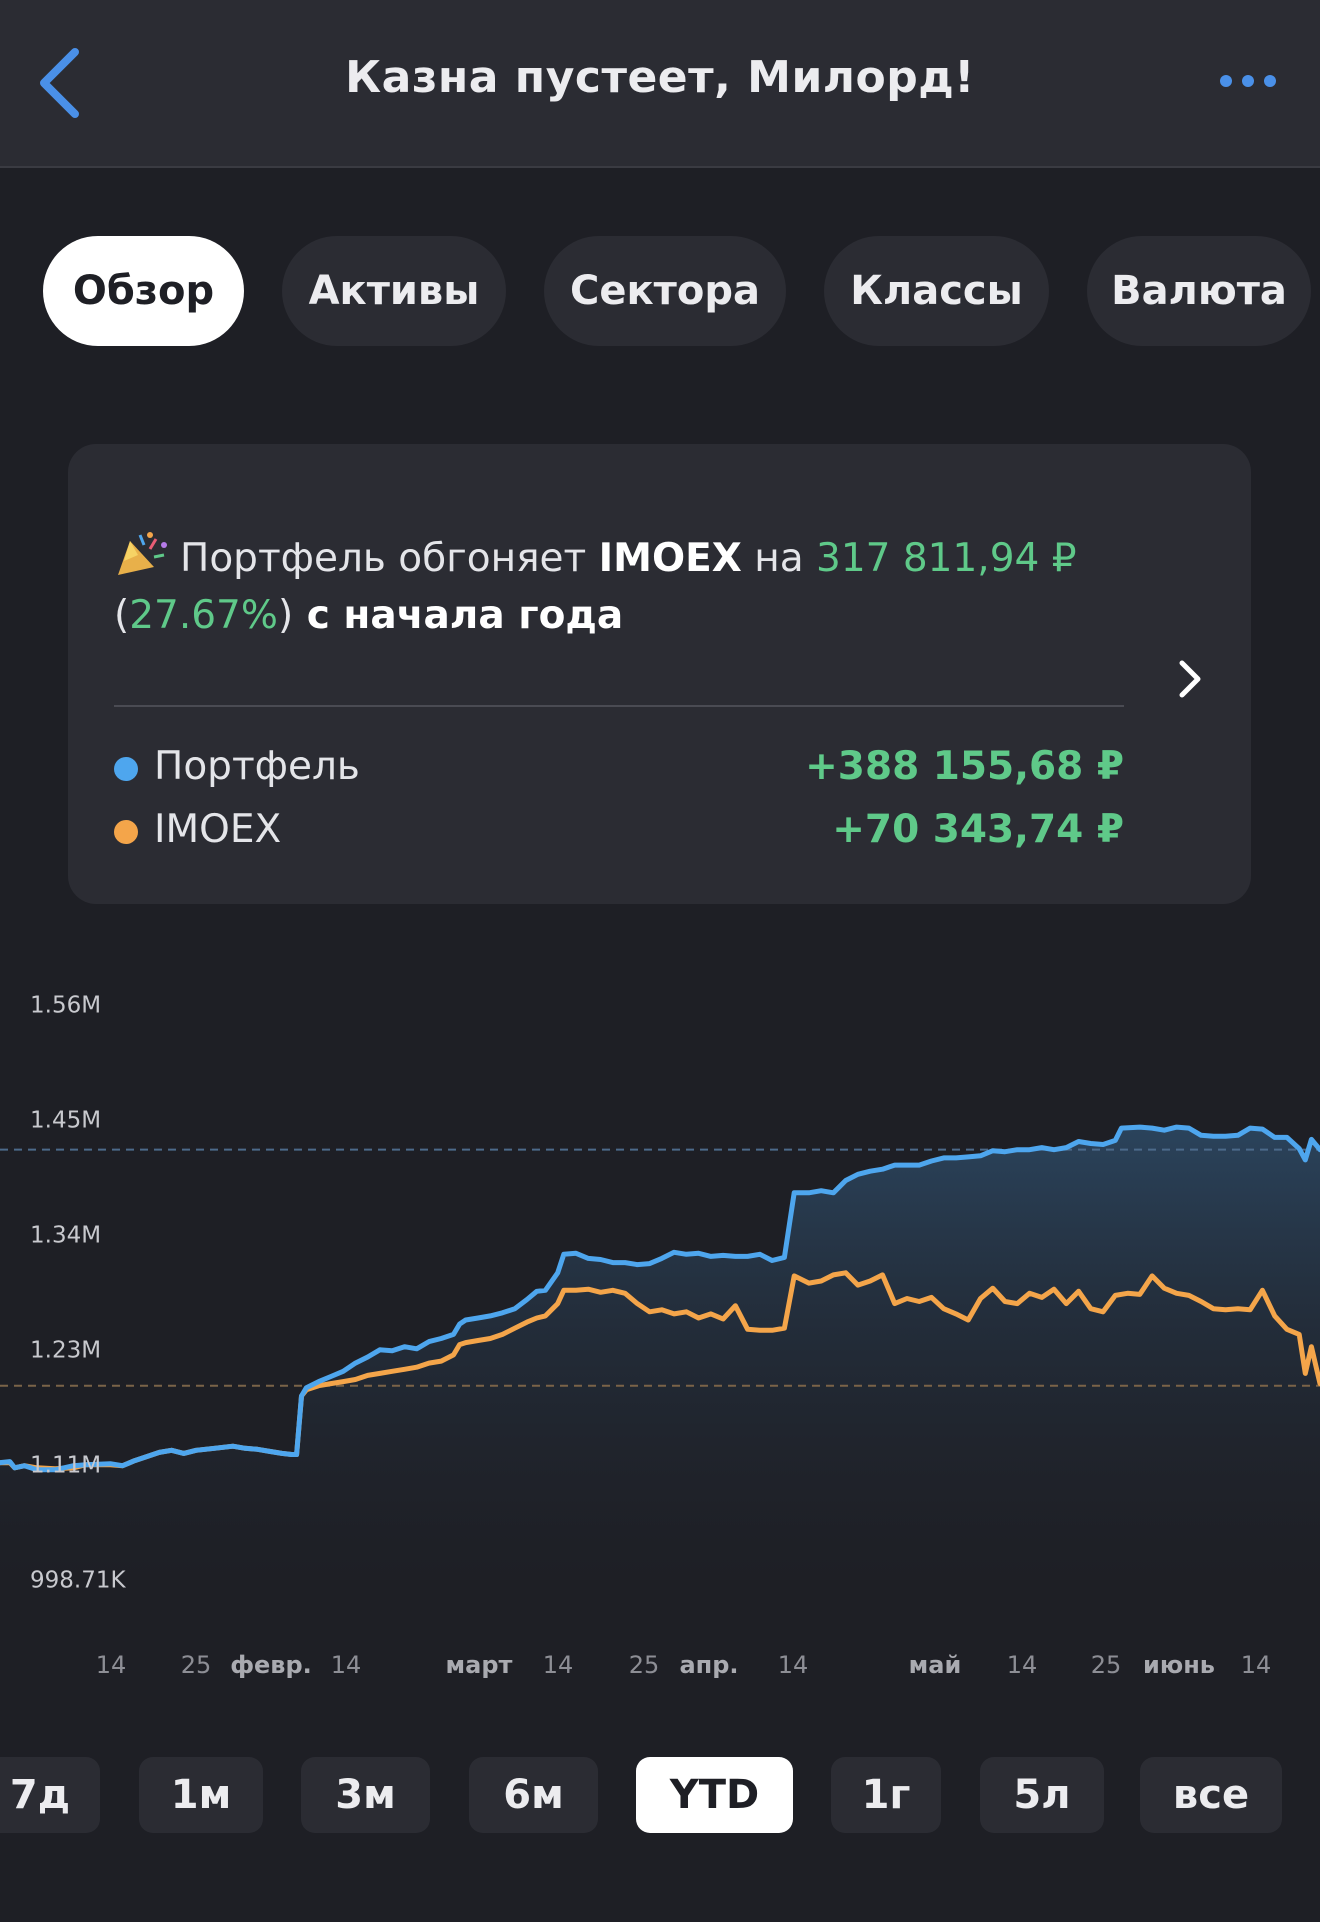 This screenshot has height=1922, width=1320. What do you see at coordinates (458, 615) in the screenshot?
I see `headline-suffix: с начала года` at bounding box center [458, 615].